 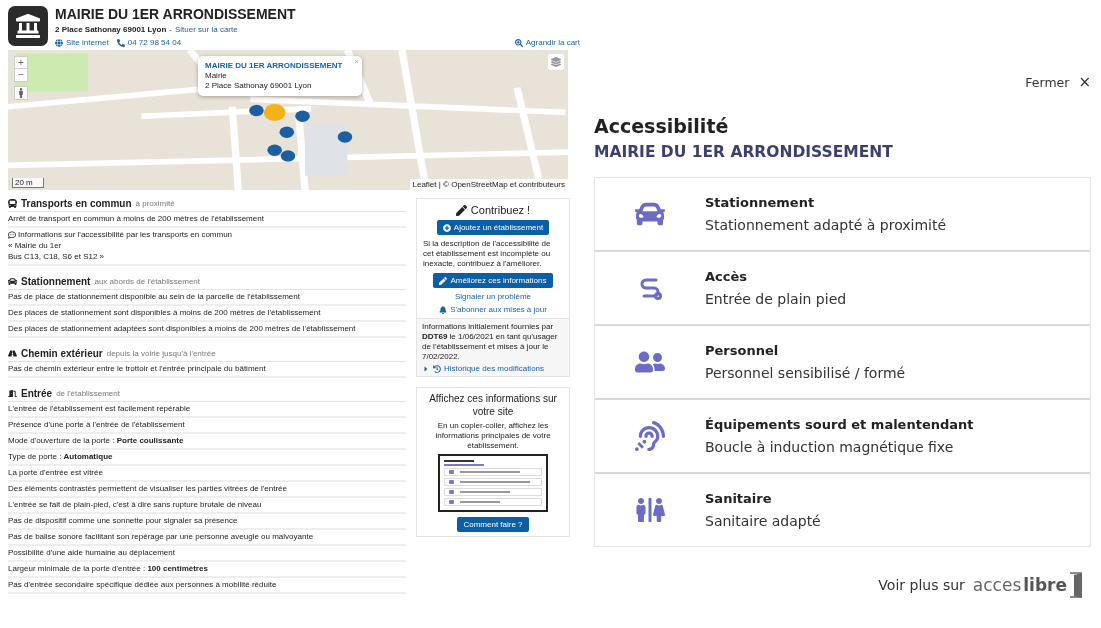 I want to click on acceslibre-logo: acceslibre, so click(x=1027, y=585).